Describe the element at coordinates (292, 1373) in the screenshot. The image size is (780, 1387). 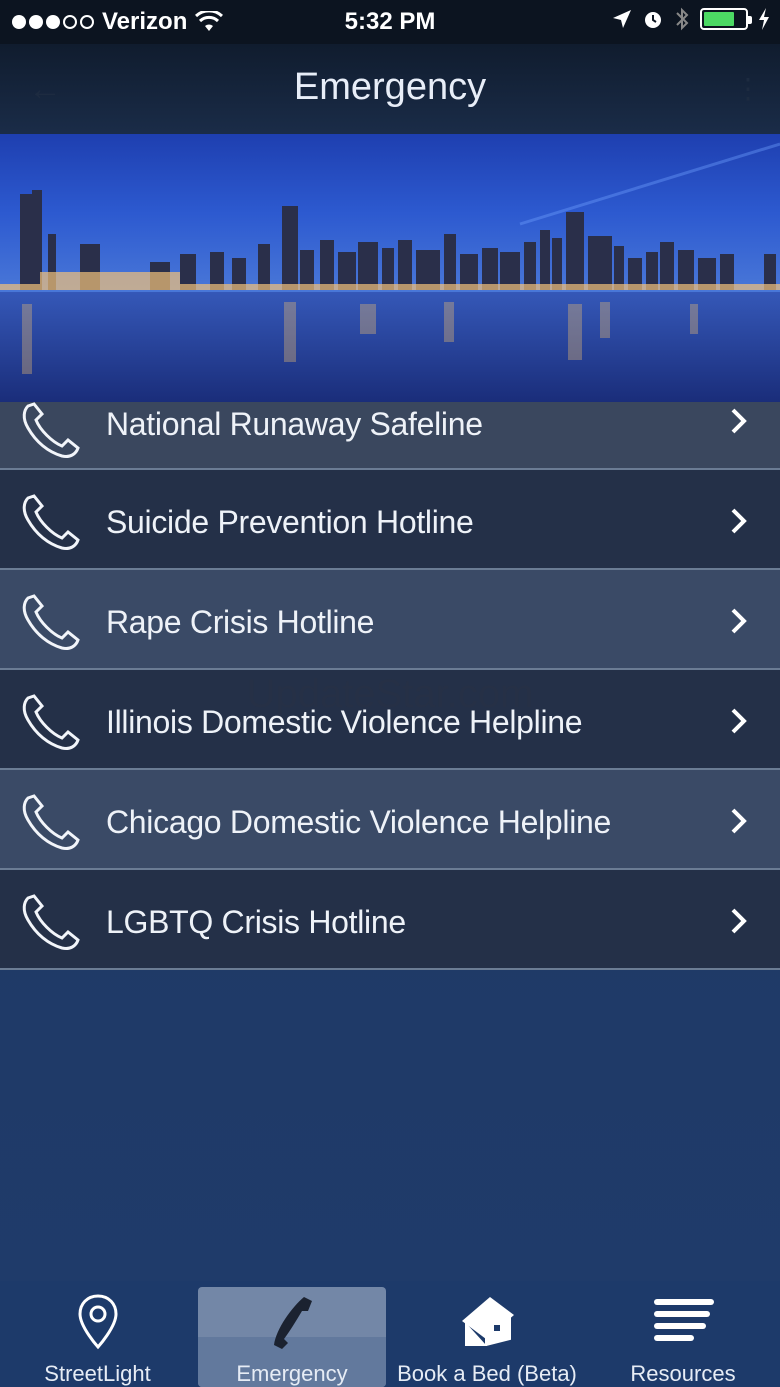
I see `tab-label: Emergency` at that location.